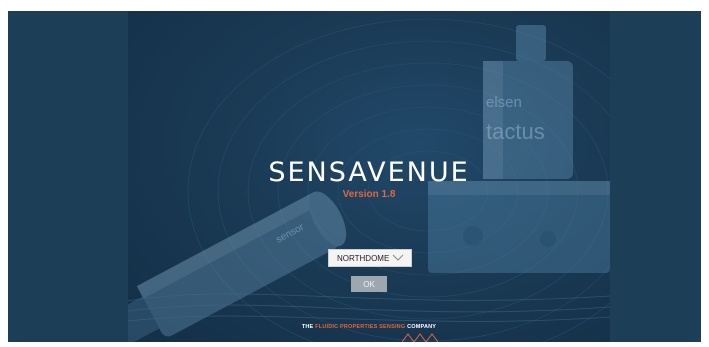  I want to click on chevron-down-icon, so click(398, 257).